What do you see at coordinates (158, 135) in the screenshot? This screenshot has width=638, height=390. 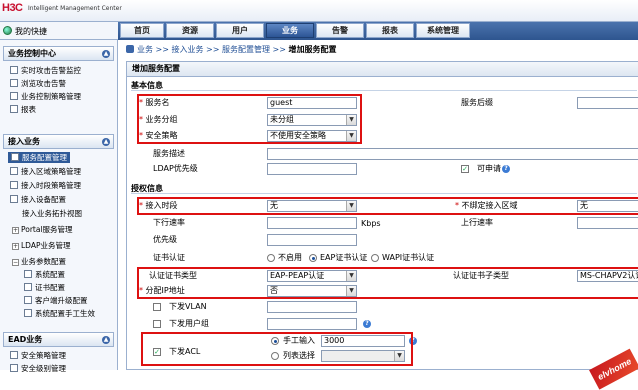 I see `security-policy-label: * 安全策略` at bounding box center [158, 135].